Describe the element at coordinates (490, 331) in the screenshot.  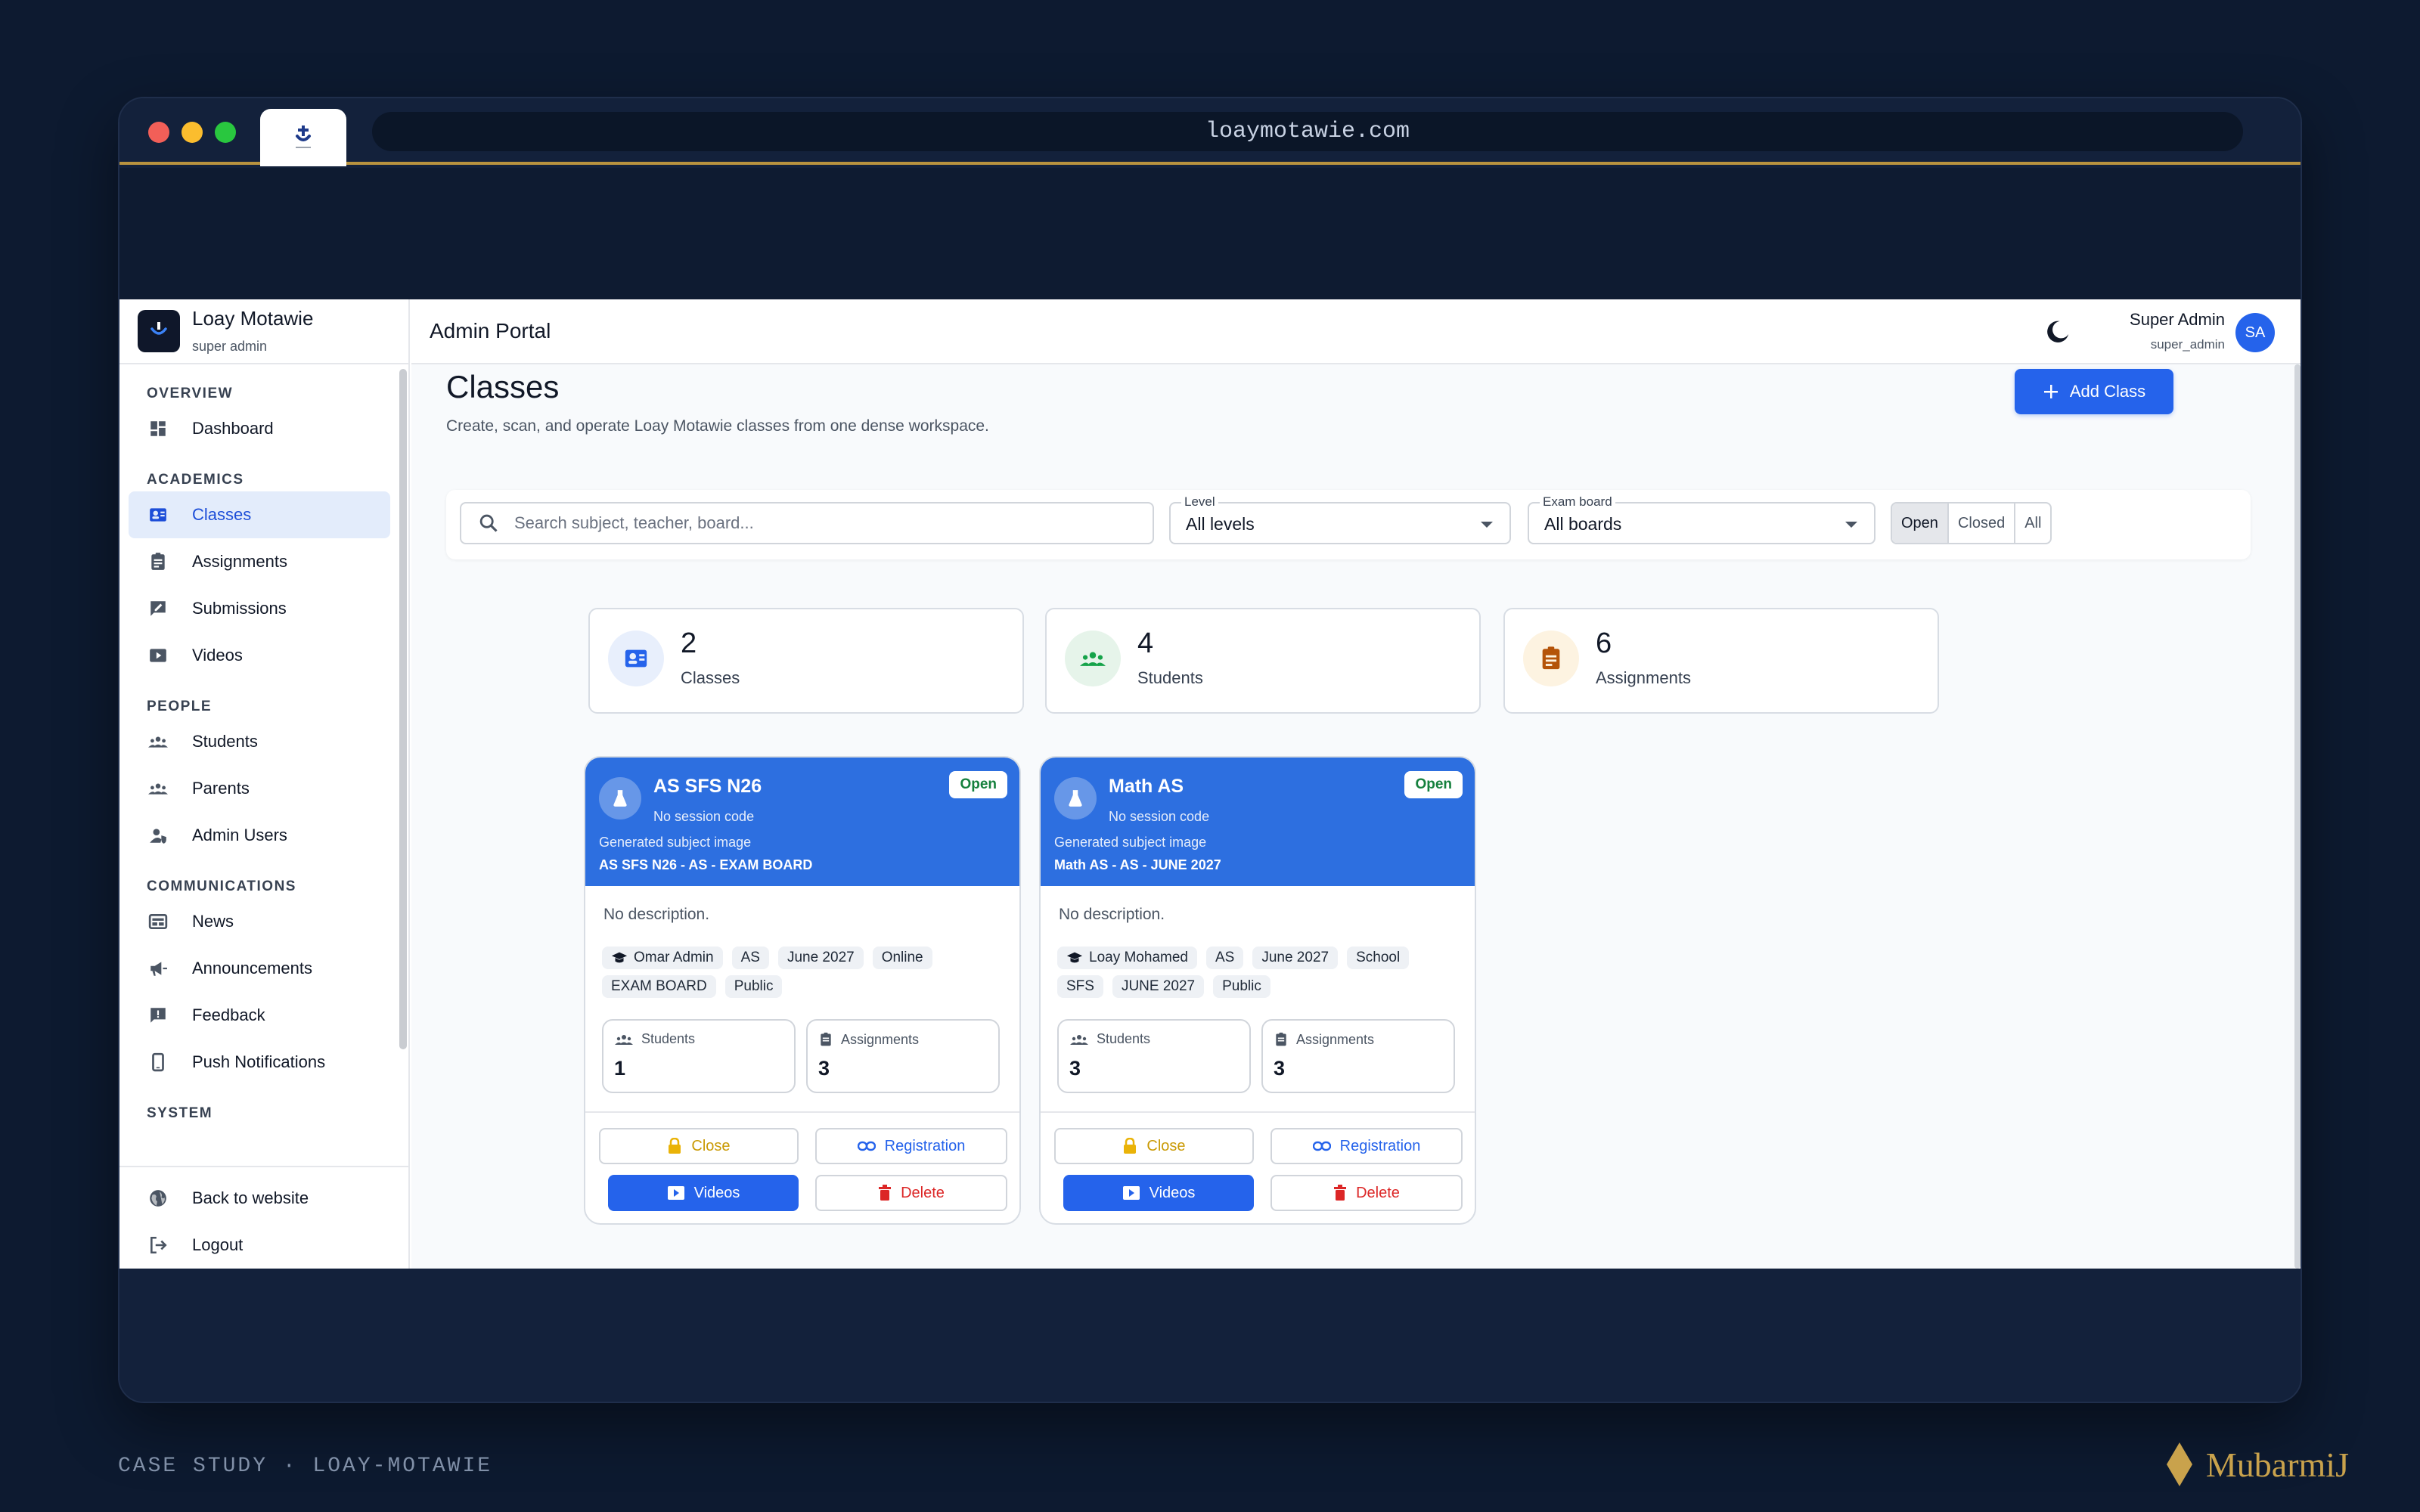
I see `portal-title: Admin Portal` at that location.